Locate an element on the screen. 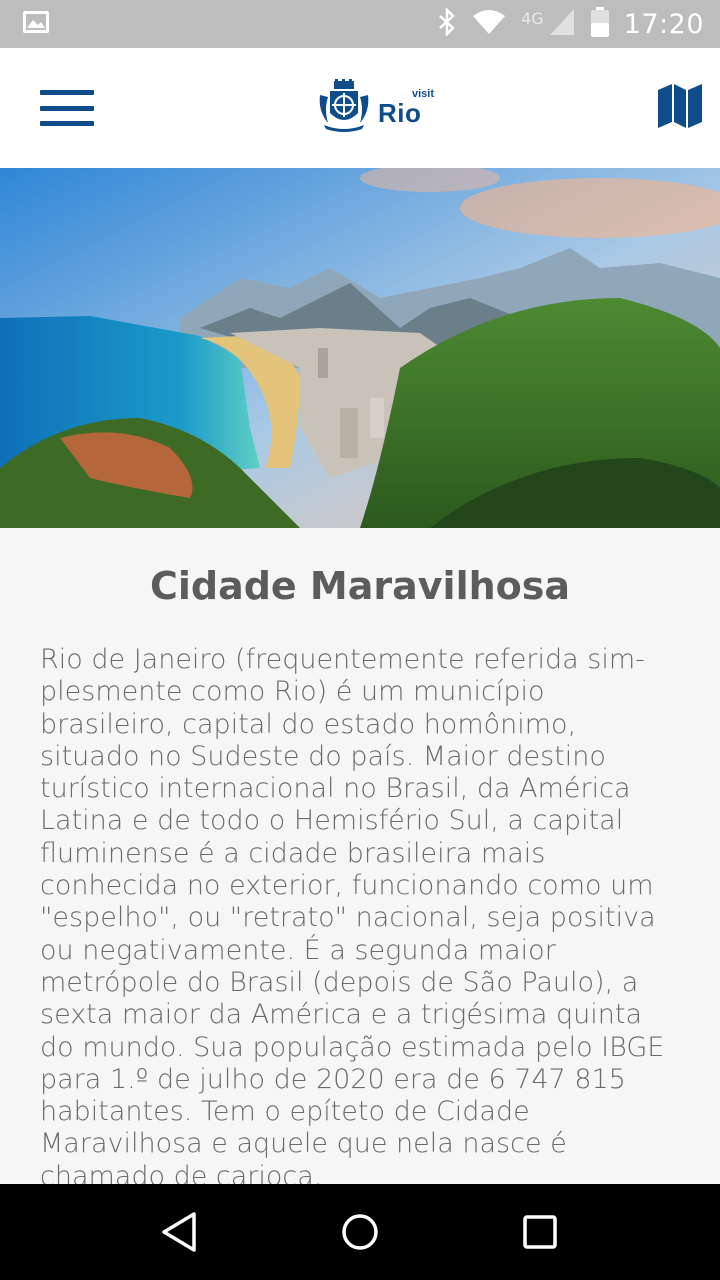 Image resolution: width=720 pixels, height=1280 pixels. map-icon is located at coordinates (680, 108).